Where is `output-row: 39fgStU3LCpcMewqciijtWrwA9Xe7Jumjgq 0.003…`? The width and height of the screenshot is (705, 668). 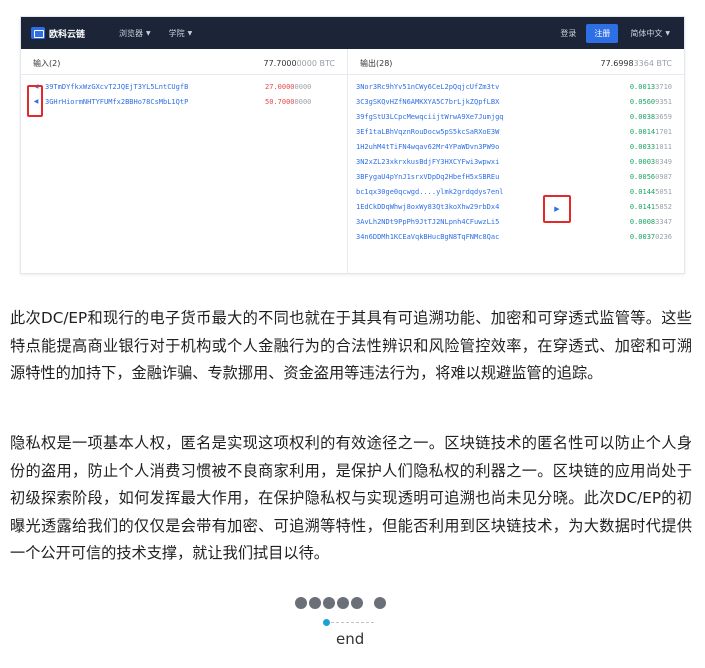
output-row: 39fgStU3LCpcMewqciijtWrwA9Xe7Jumjgq 0.003… is located at coordinates (516, 116).